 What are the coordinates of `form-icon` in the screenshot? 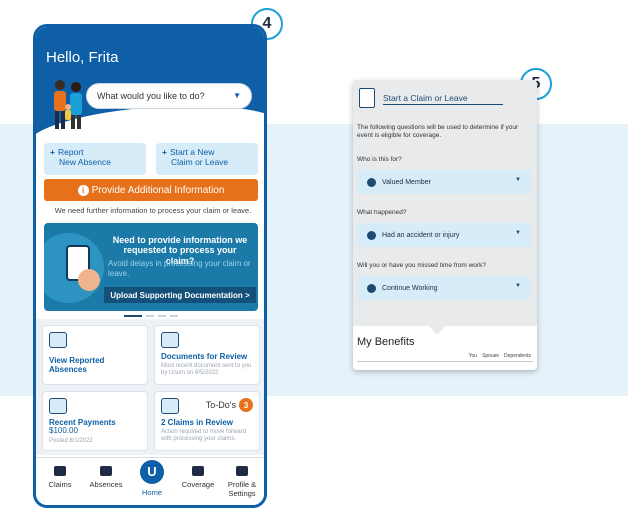 It's located at (367, 98).